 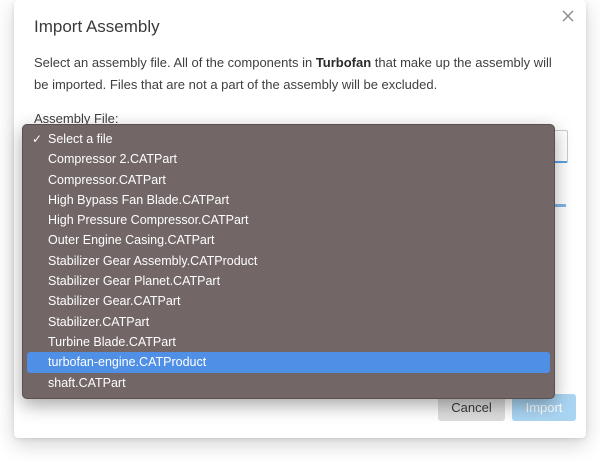 I want to click on checkmark-icon: ✓, so click(x=37, y=139).